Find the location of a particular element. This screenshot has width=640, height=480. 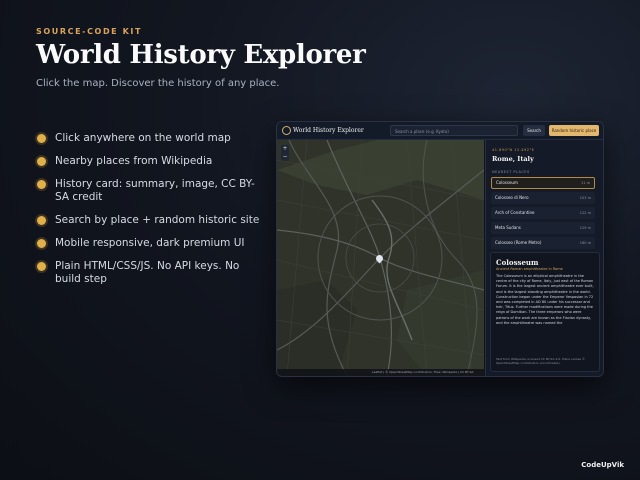

nearby-item: Colosseo (Rome Metro) 160 m is located at coordinates (543, 243).